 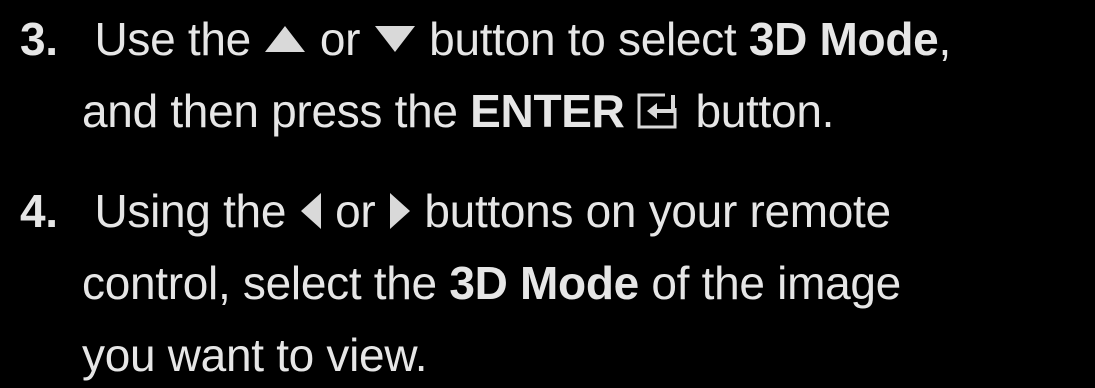 What do you see at coordinates (660, 111) in the screenshot?
I see `enter-key-icon` at bounding box center [660, 111].